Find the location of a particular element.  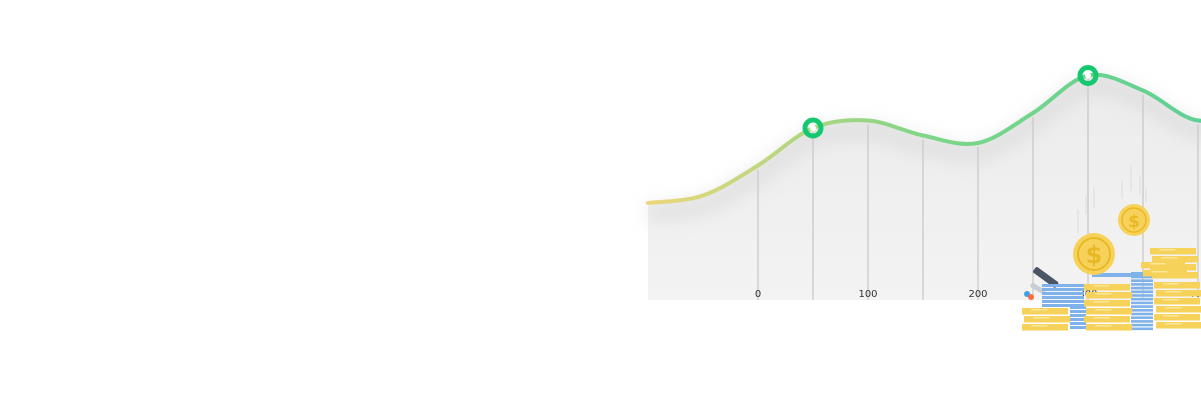

x-tick-label: 0 is located at coordinates (758, 294).